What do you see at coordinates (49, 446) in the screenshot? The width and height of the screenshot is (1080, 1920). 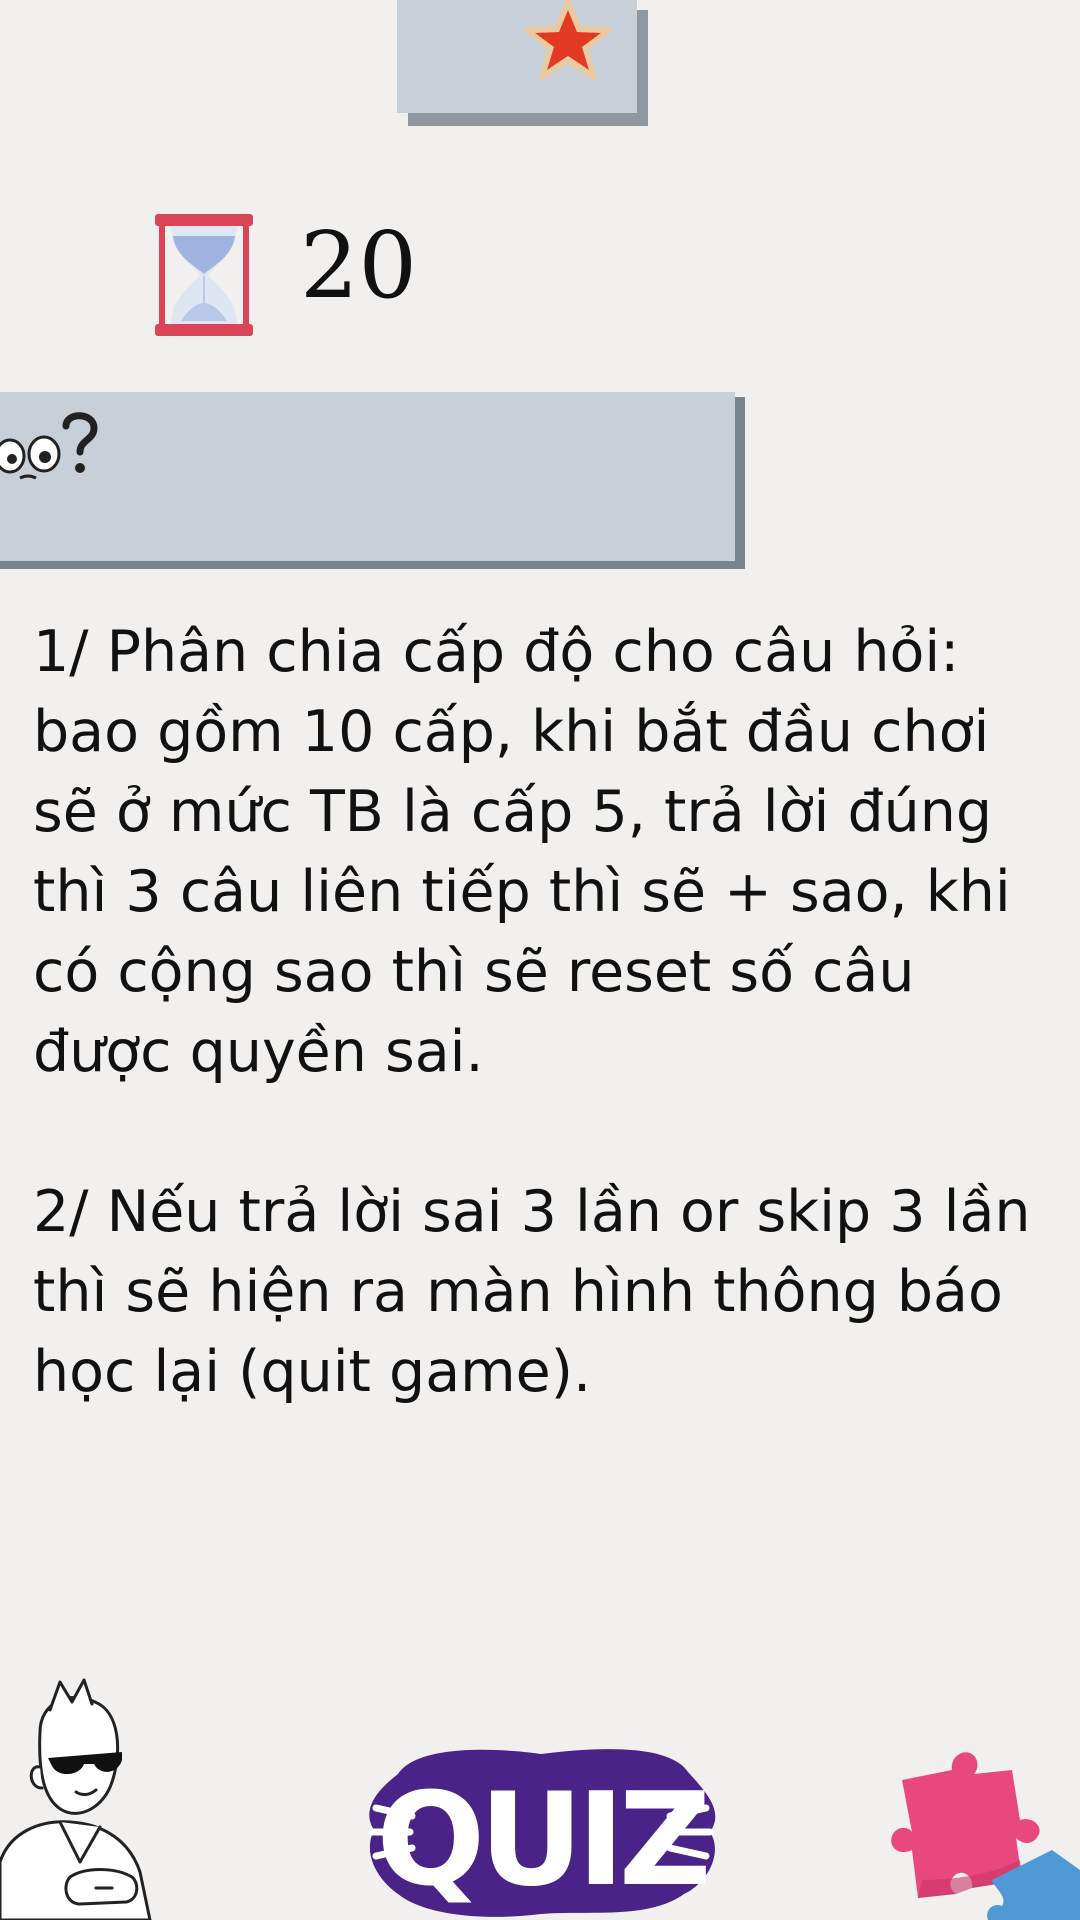 I see `thinking-face-icon` at bounding box center [49, 446].